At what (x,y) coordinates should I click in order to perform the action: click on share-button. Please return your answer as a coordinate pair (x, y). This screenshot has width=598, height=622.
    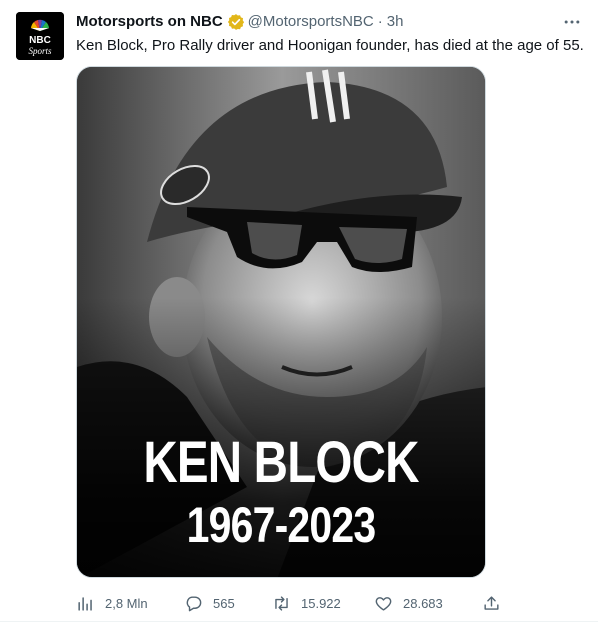
    Looking at the image, I should click on (496, 603).